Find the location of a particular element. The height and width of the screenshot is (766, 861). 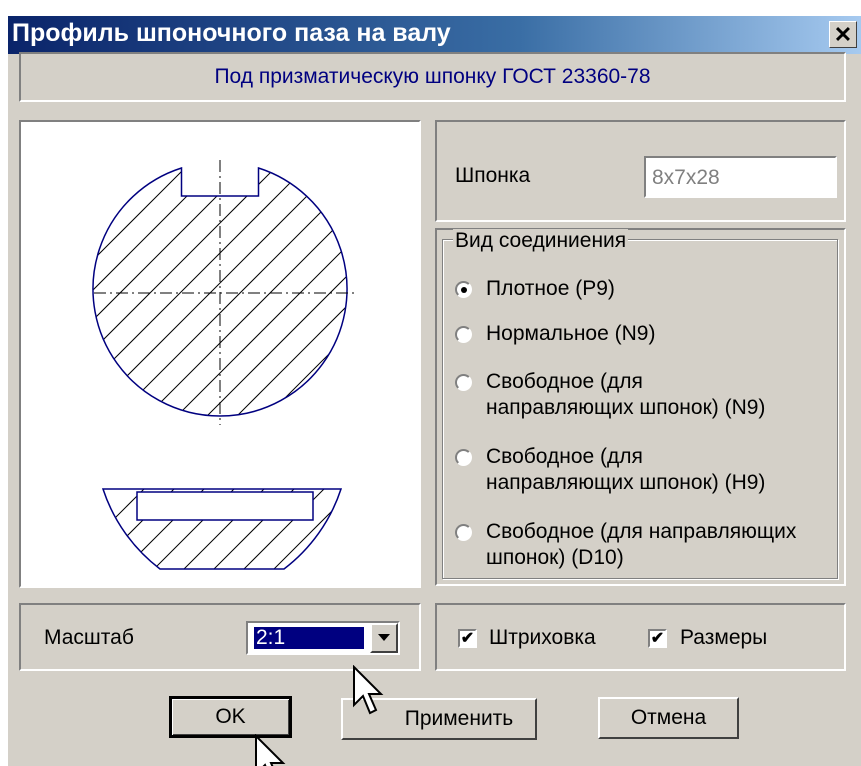

connection-legend: Вид соединиения is located at coordinates (541, 241).